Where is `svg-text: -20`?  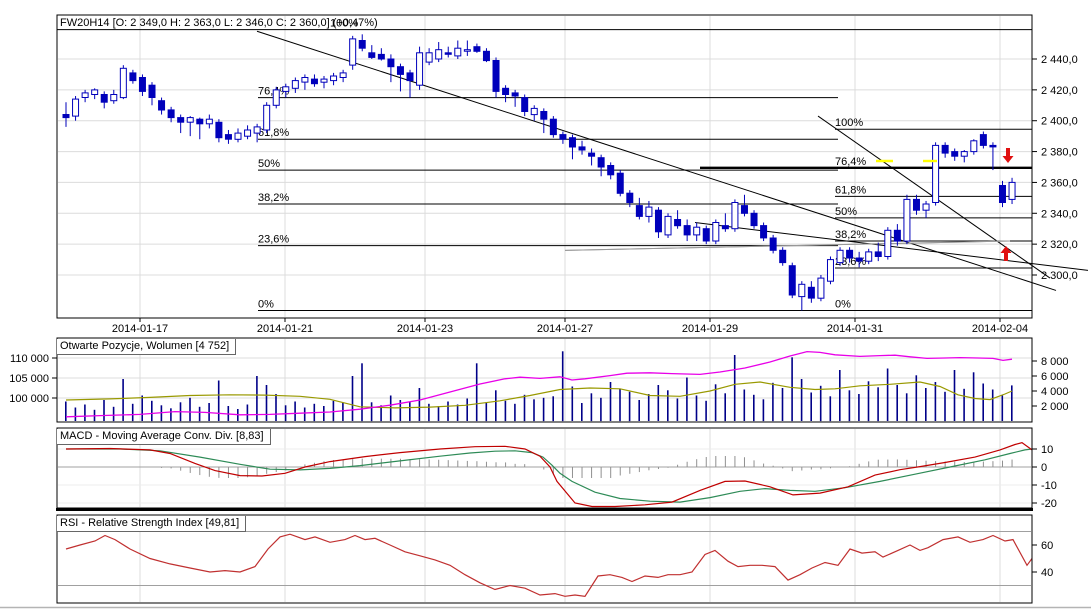
svg-text: -20 is located at coordinates (1049, 504).